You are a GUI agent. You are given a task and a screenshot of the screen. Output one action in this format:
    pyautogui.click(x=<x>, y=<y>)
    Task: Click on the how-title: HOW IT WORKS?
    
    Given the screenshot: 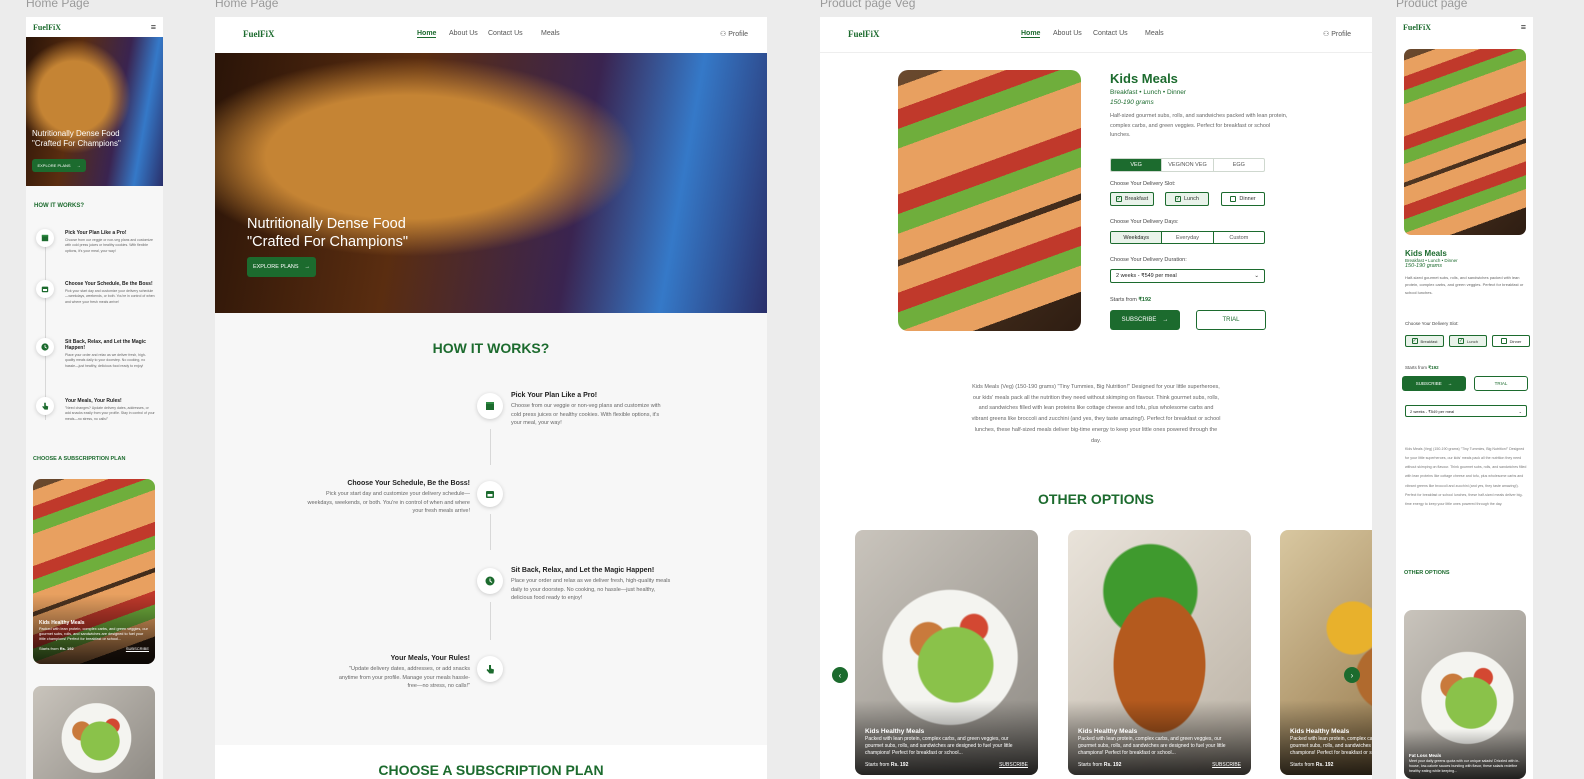 What is the action you would take?
    pyautogui.click(x=491, y=348)
    